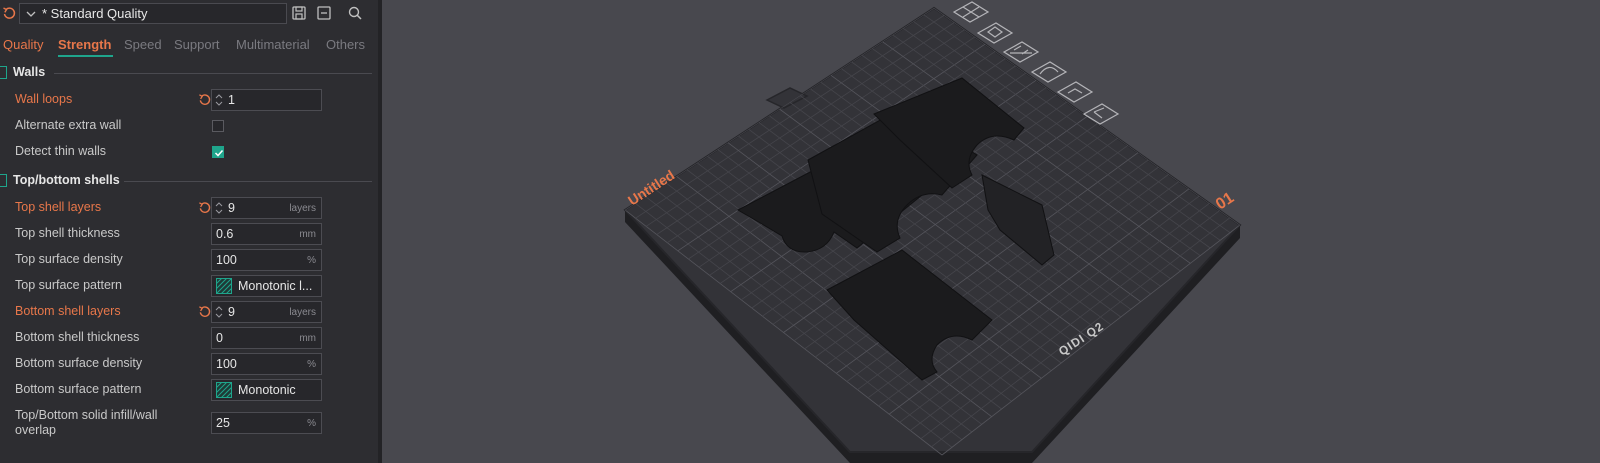 This screenshot has height=463, width=1600. I want to click on bottom-shell-thickness-label: Bottom shell thickness, so click(77, 337).